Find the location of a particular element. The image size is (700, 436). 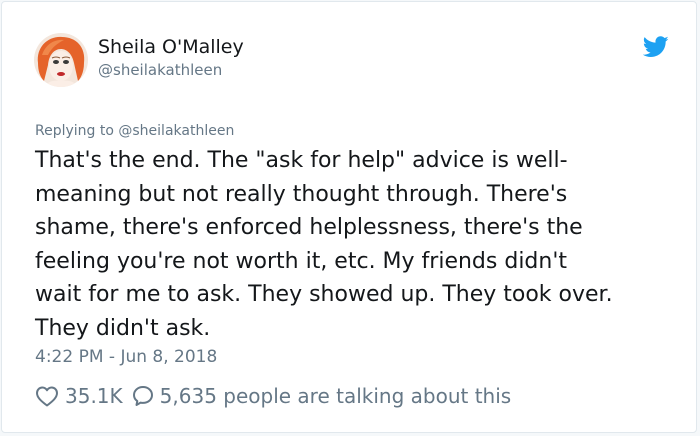

heart-icon is located at coordinates (47, 396).